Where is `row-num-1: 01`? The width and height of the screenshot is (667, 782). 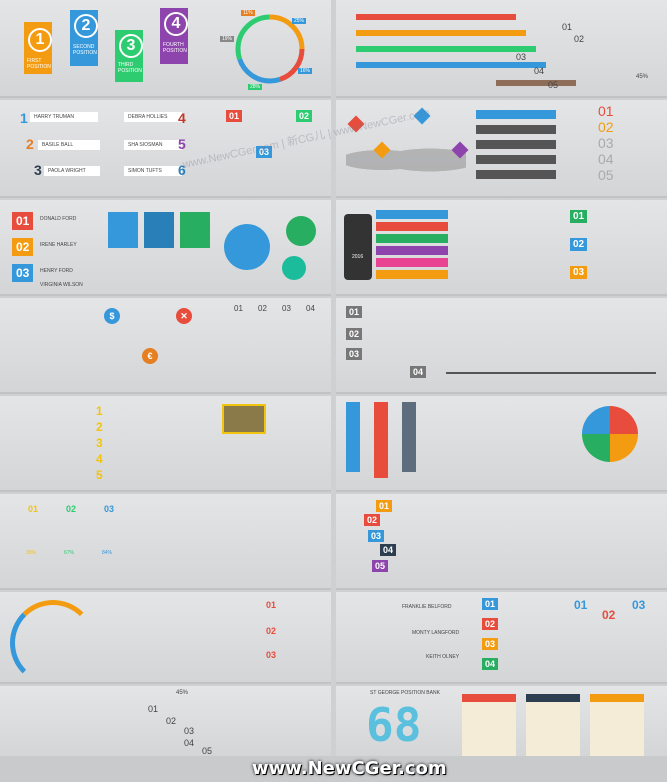
row-num-1: 01 is located at coordinates (354, 312).